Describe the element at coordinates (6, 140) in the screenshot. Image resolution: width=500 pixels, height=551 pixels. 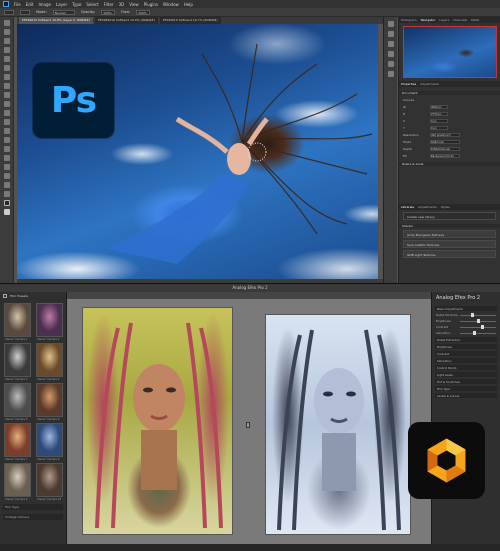
I see `dodge-tool-icon` at that location.